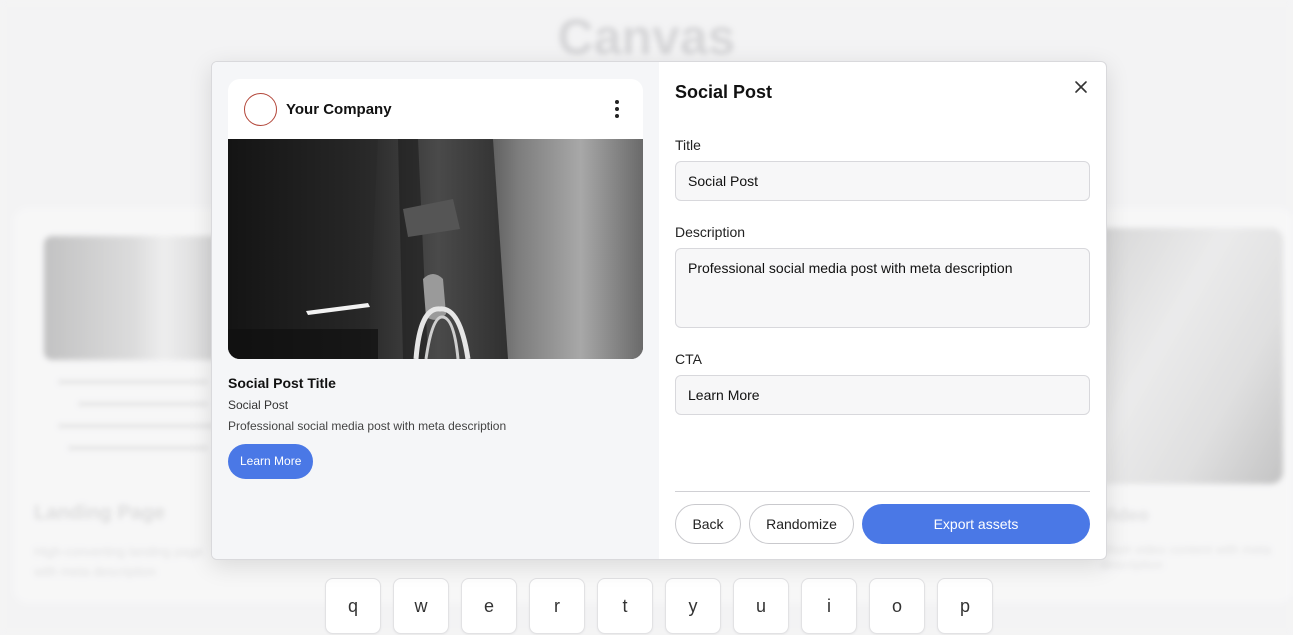 The width and height of the screenshot is (1293, 635). Describe the element at coordinates (710, 232) in the screenshot. I see `description-field-label: Description` at that location.